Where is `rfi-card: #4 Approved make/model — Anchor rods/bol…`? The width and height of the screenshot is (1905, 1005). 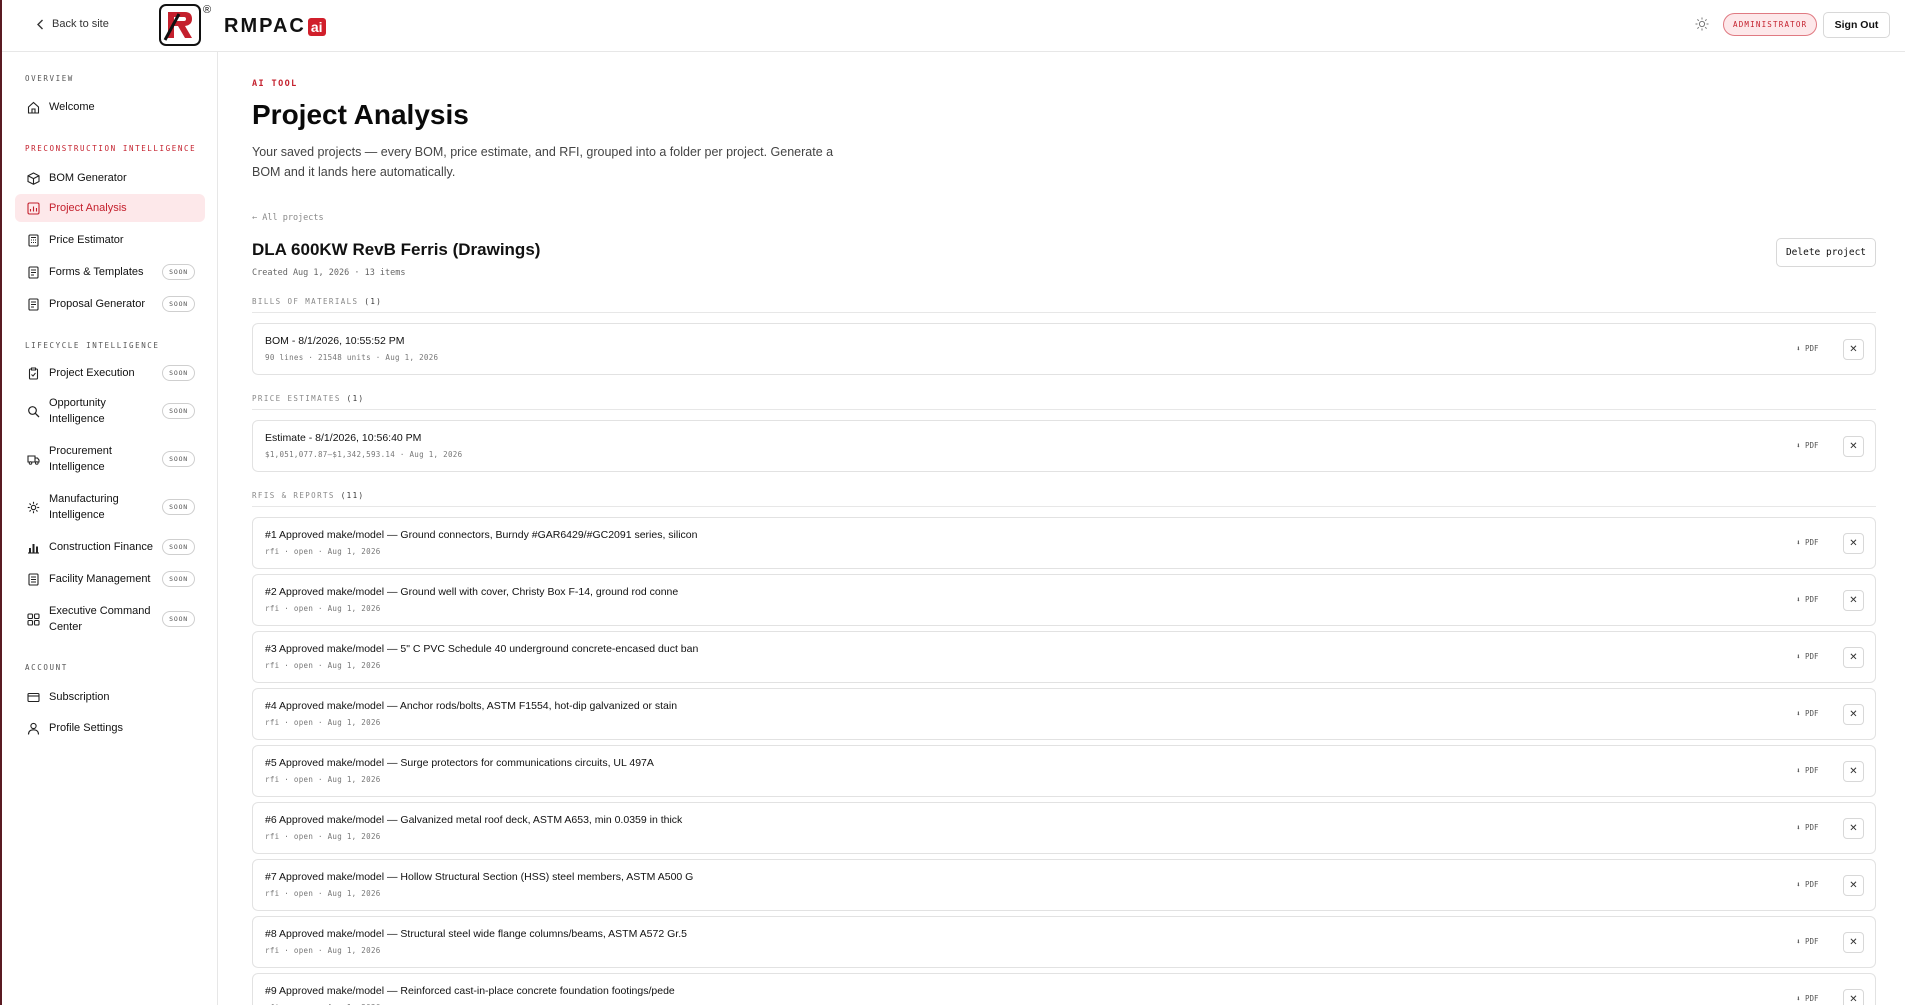 rfi-card: #4 Approved make/model — Anchor rods/bol… is located at coordinates (1064, 714).